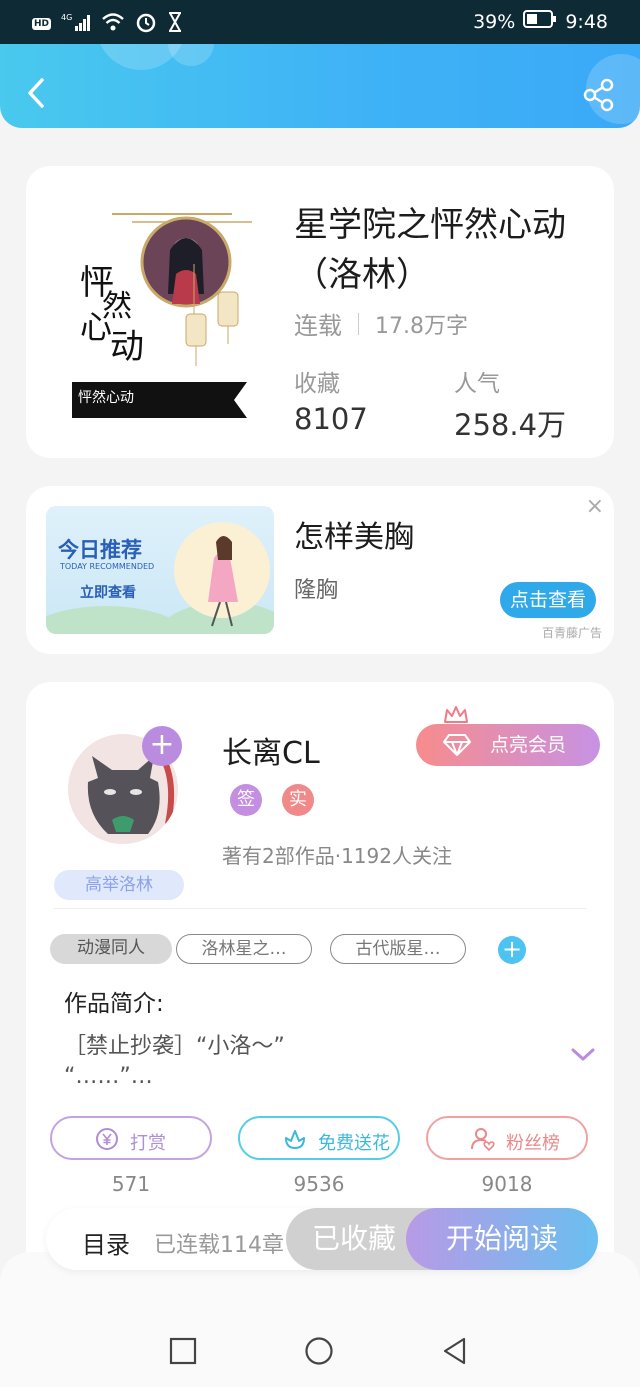  I want to click on ad-source: 百青藤广告, so click(572, 633).